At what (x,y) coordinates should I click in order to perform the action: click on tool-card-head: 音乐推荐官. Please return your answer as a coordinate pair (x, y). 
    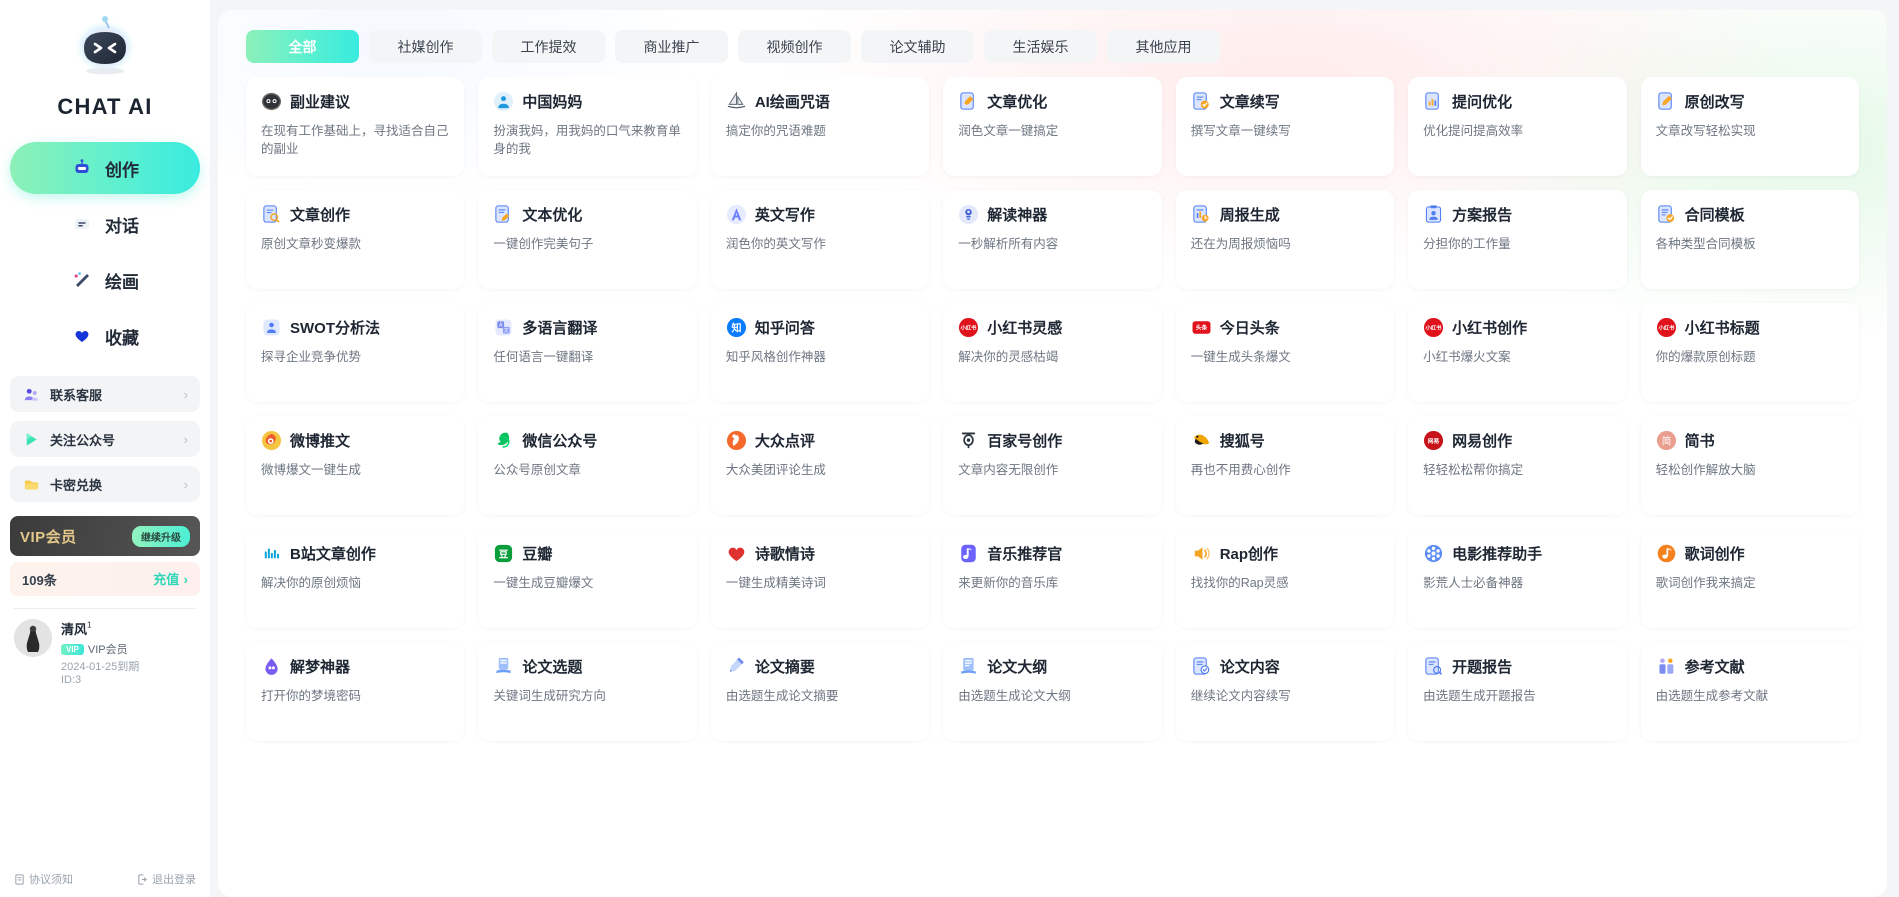
    Looking at the image, I should click on (1052, 553).